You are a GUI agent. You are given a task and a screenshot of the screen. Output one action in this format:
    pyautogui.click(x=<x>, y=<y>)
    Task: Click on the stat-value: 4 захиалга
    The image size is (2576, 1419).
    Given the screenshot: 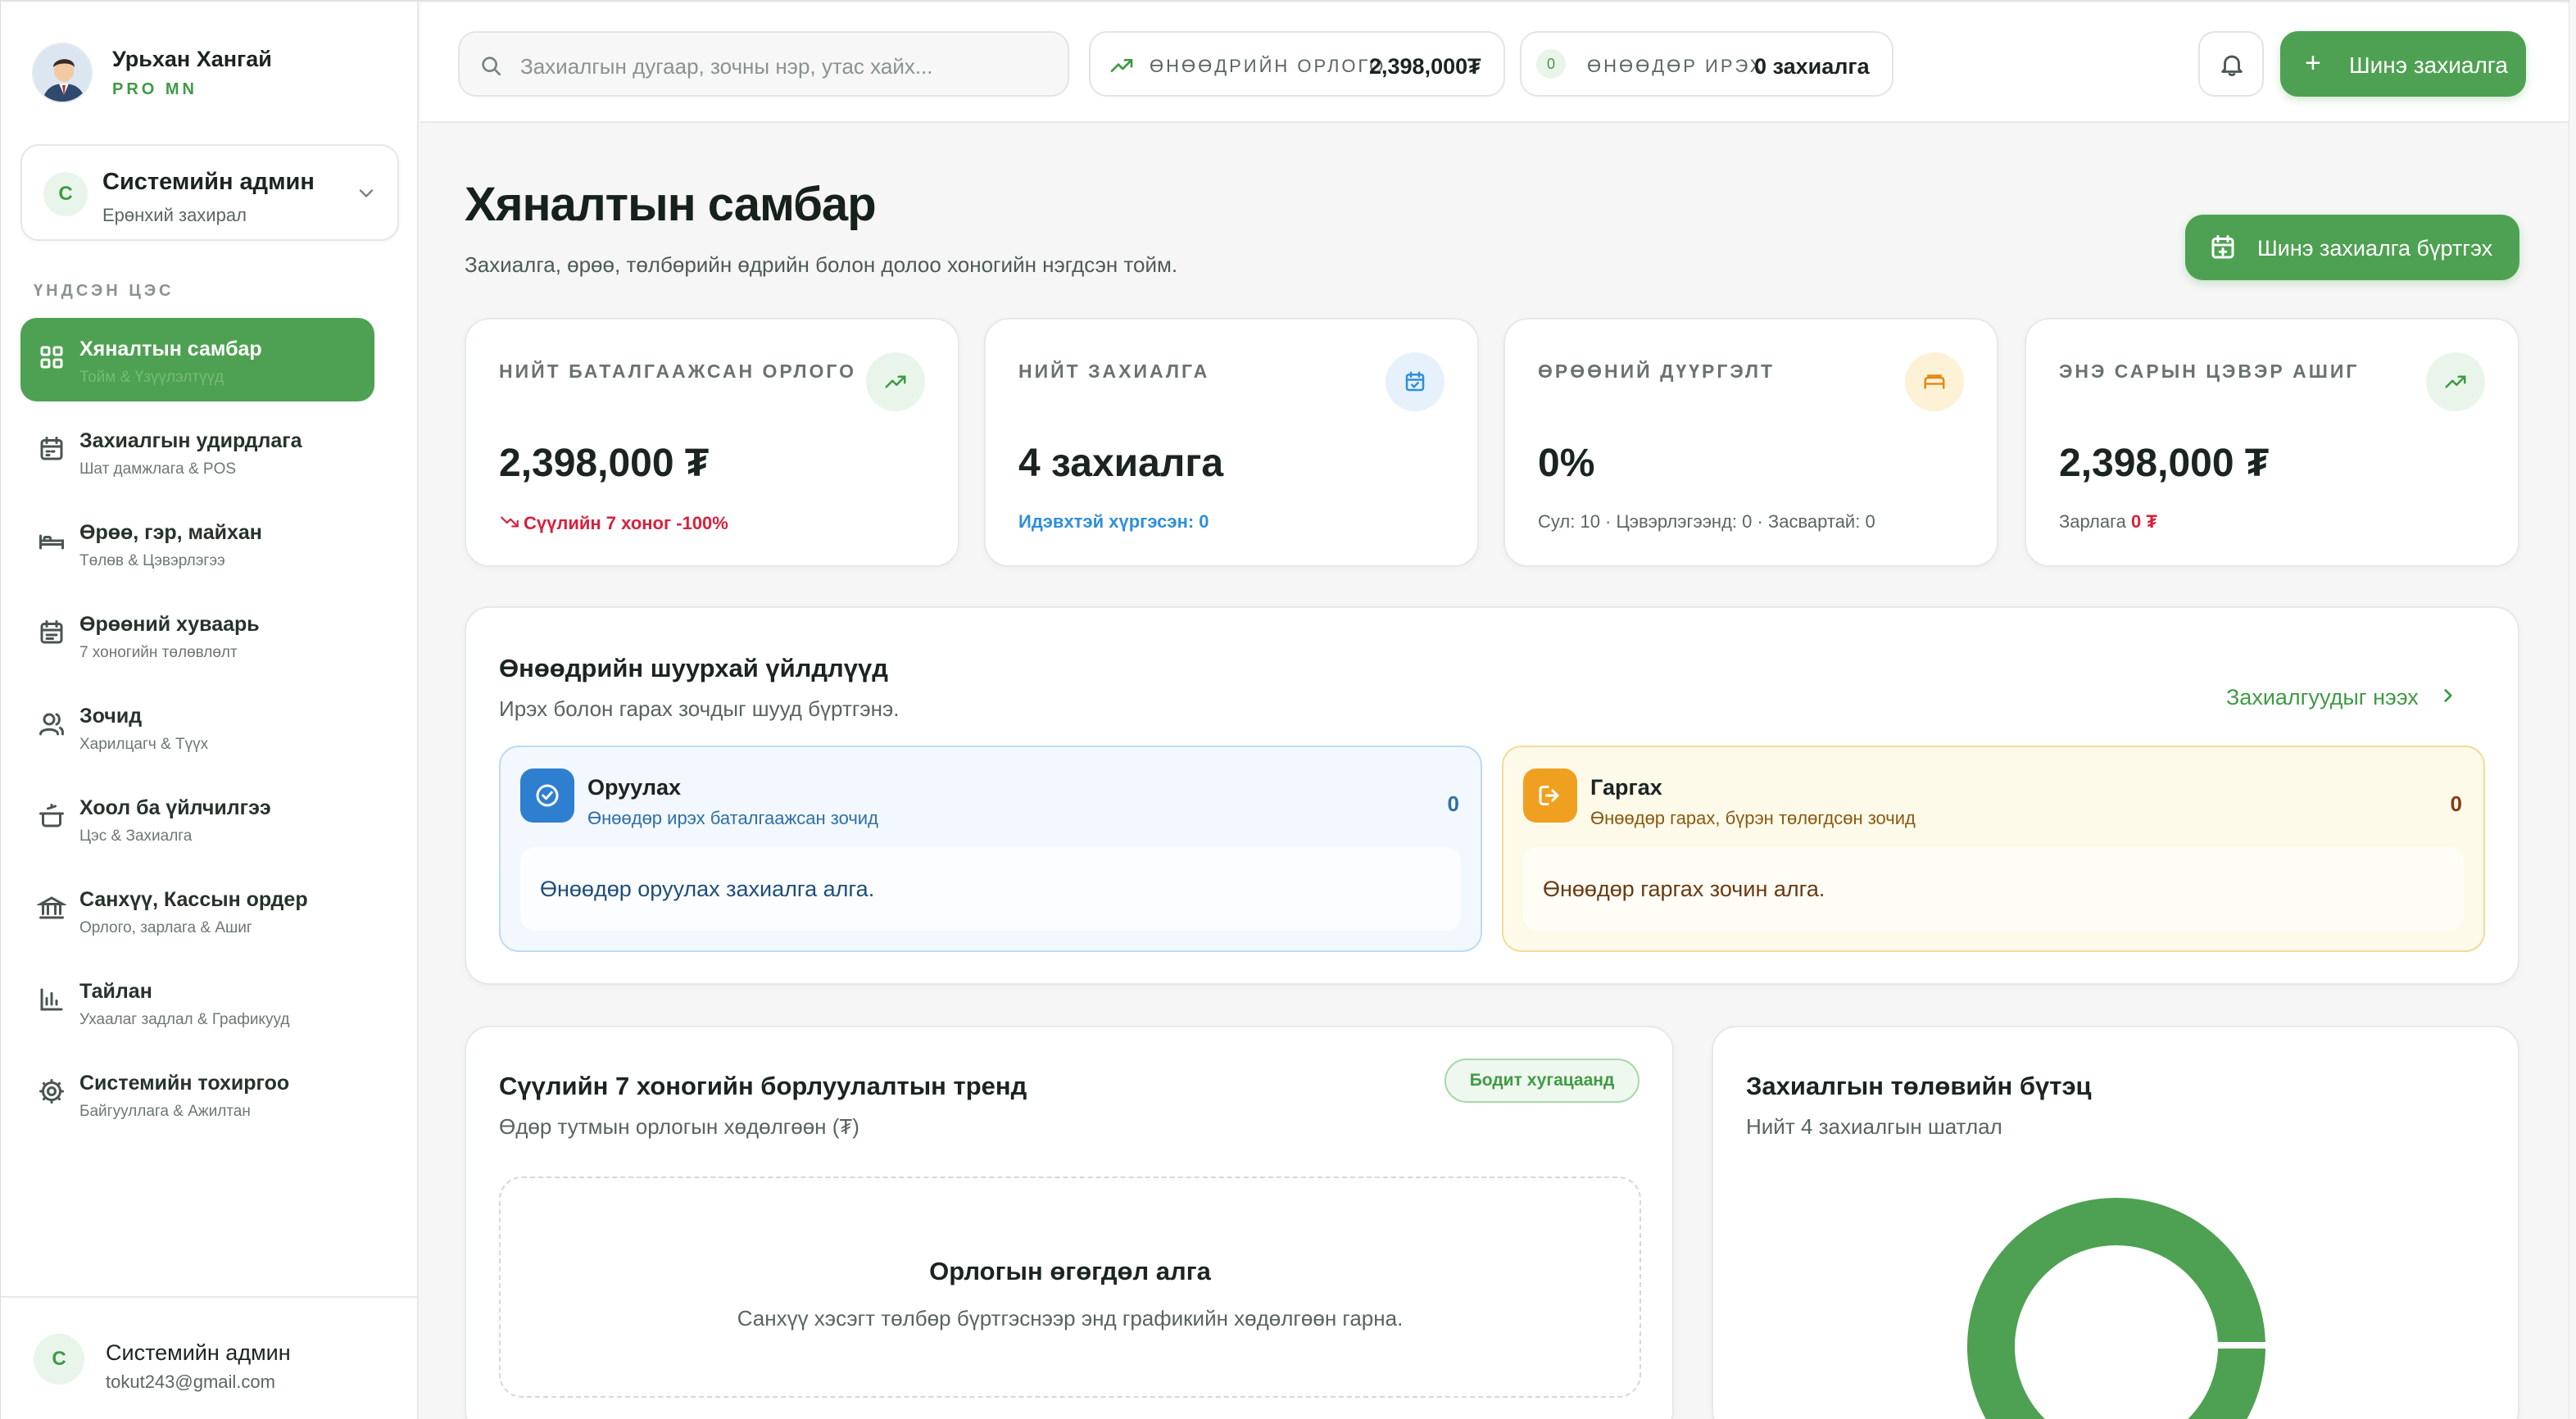 What is the action you would take?
    pyautogui.click(x=1121, y=463)
    